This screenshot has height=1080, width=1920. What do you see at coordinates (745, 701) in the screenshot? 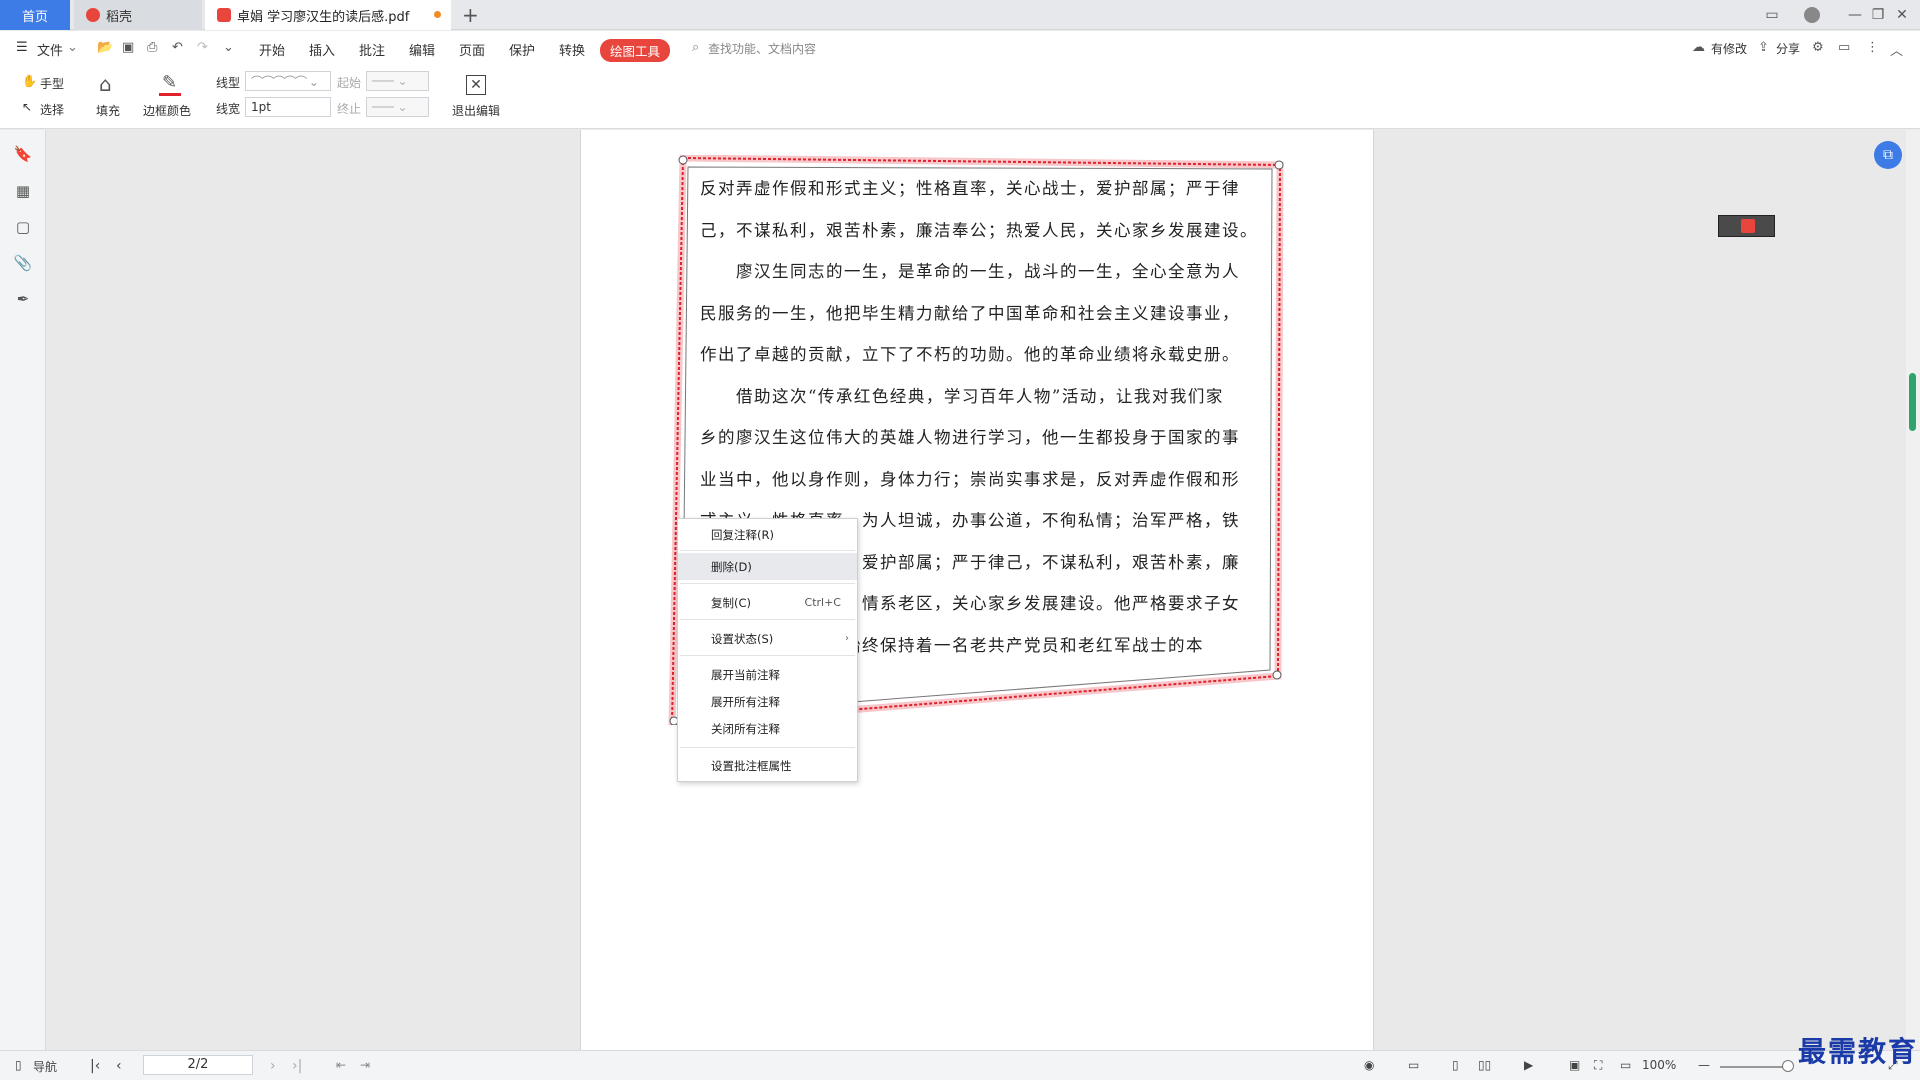
I see `menu-expand-all-label: 展开所有注释` at bounding box center [745, 701].